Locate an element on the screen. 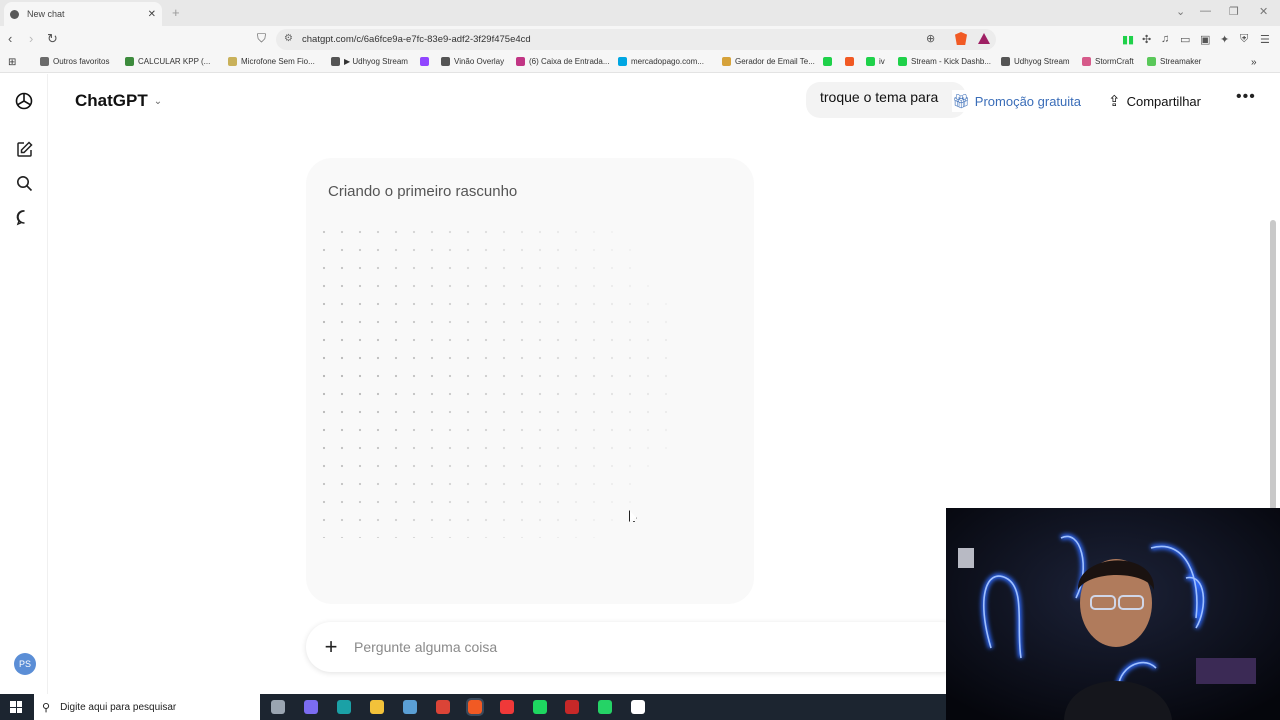 The width and height of the screenshot is (1280, 720). model-selector: ChatGPT ⌄ is located at coordinates (118, 101).